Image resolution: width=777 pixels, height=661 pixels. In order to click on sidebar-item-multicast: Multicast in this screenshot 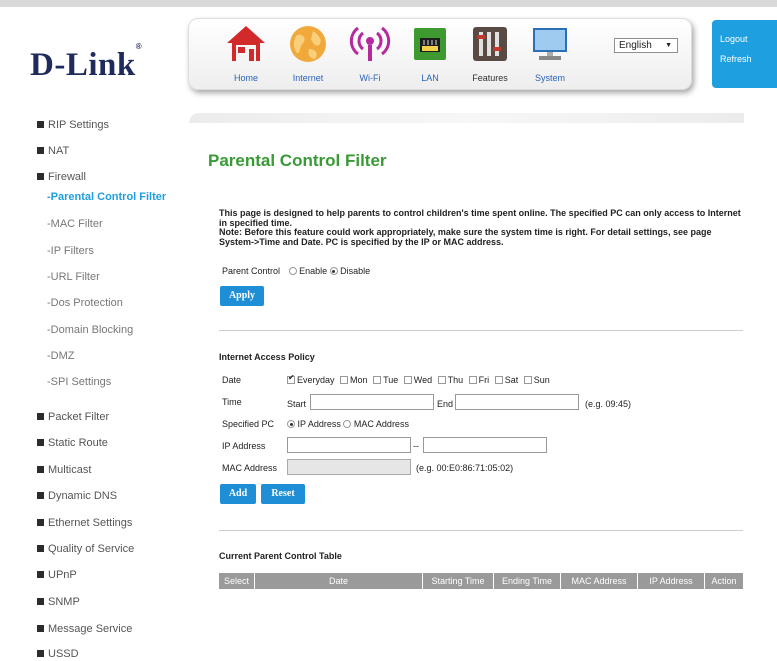, I will do `click(64, 471)`.